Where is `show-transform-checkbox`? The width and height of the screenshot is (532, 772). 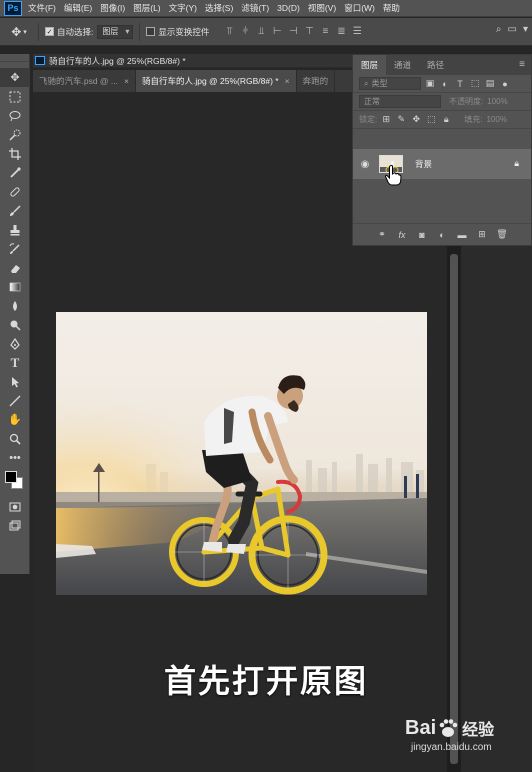
show-transform-checkbox is located at coordinates (151, 31).